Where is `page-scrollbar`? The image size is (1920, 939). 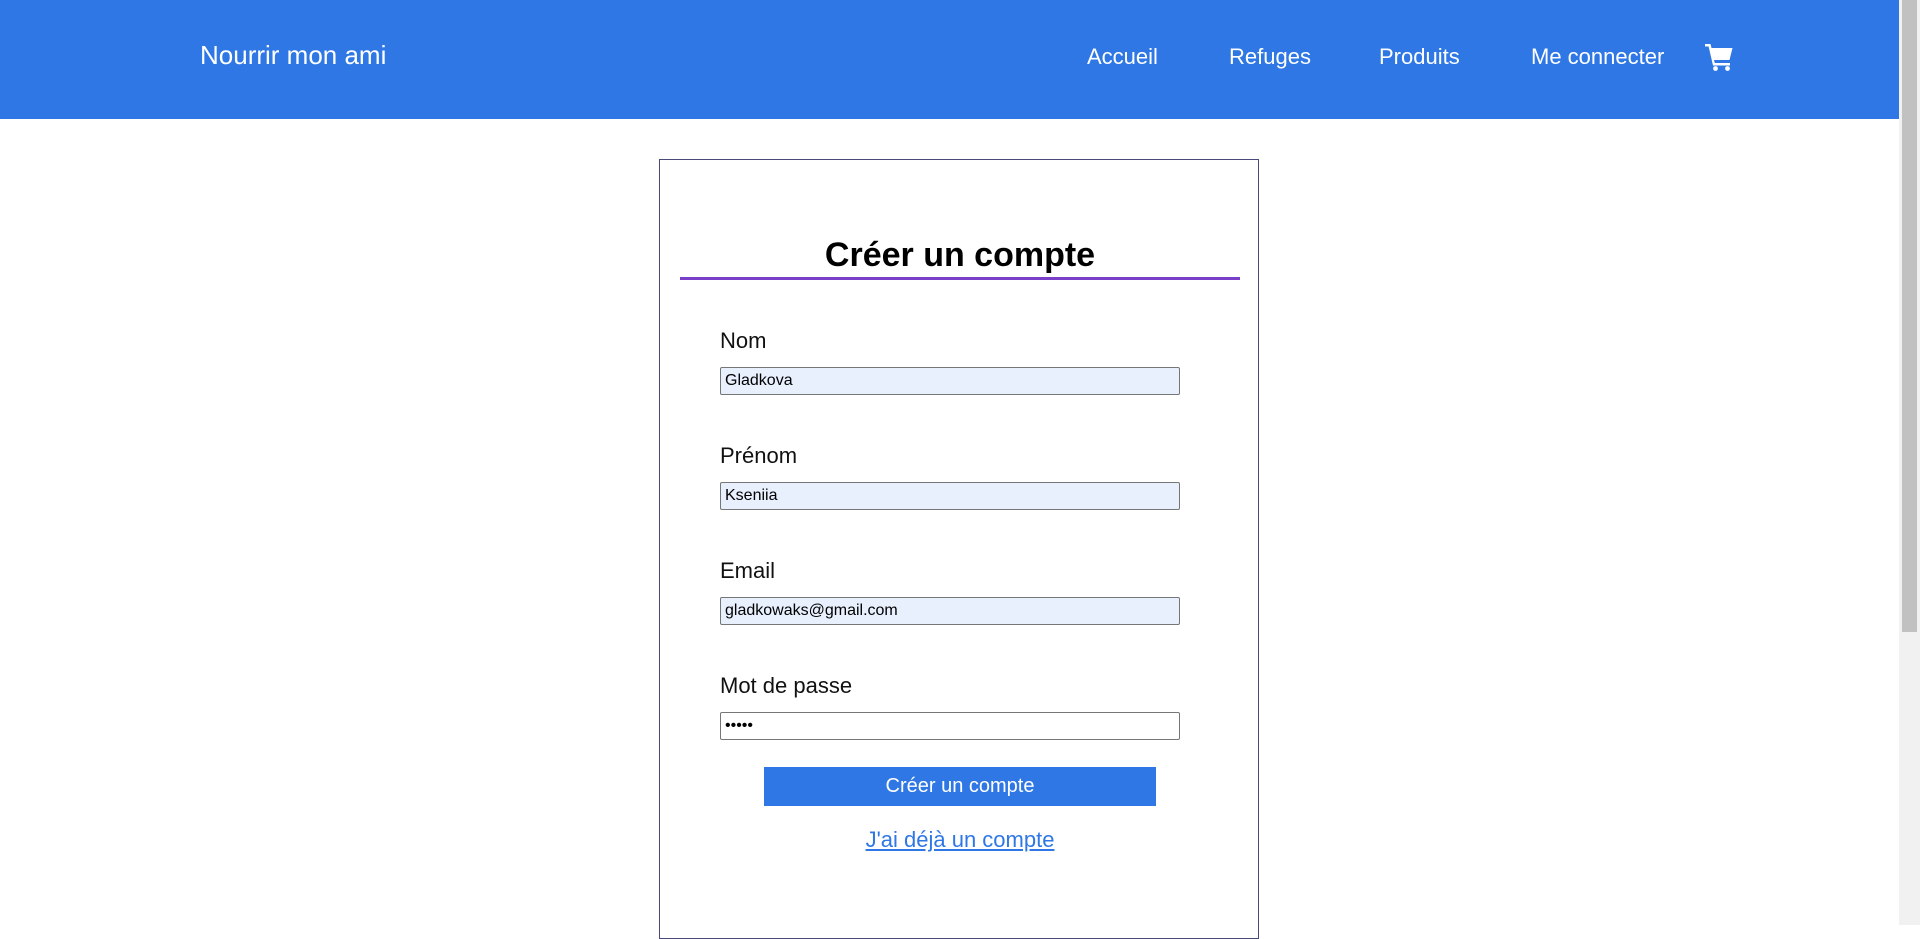 page-scrollbar is located at coordinates (1909, 462).